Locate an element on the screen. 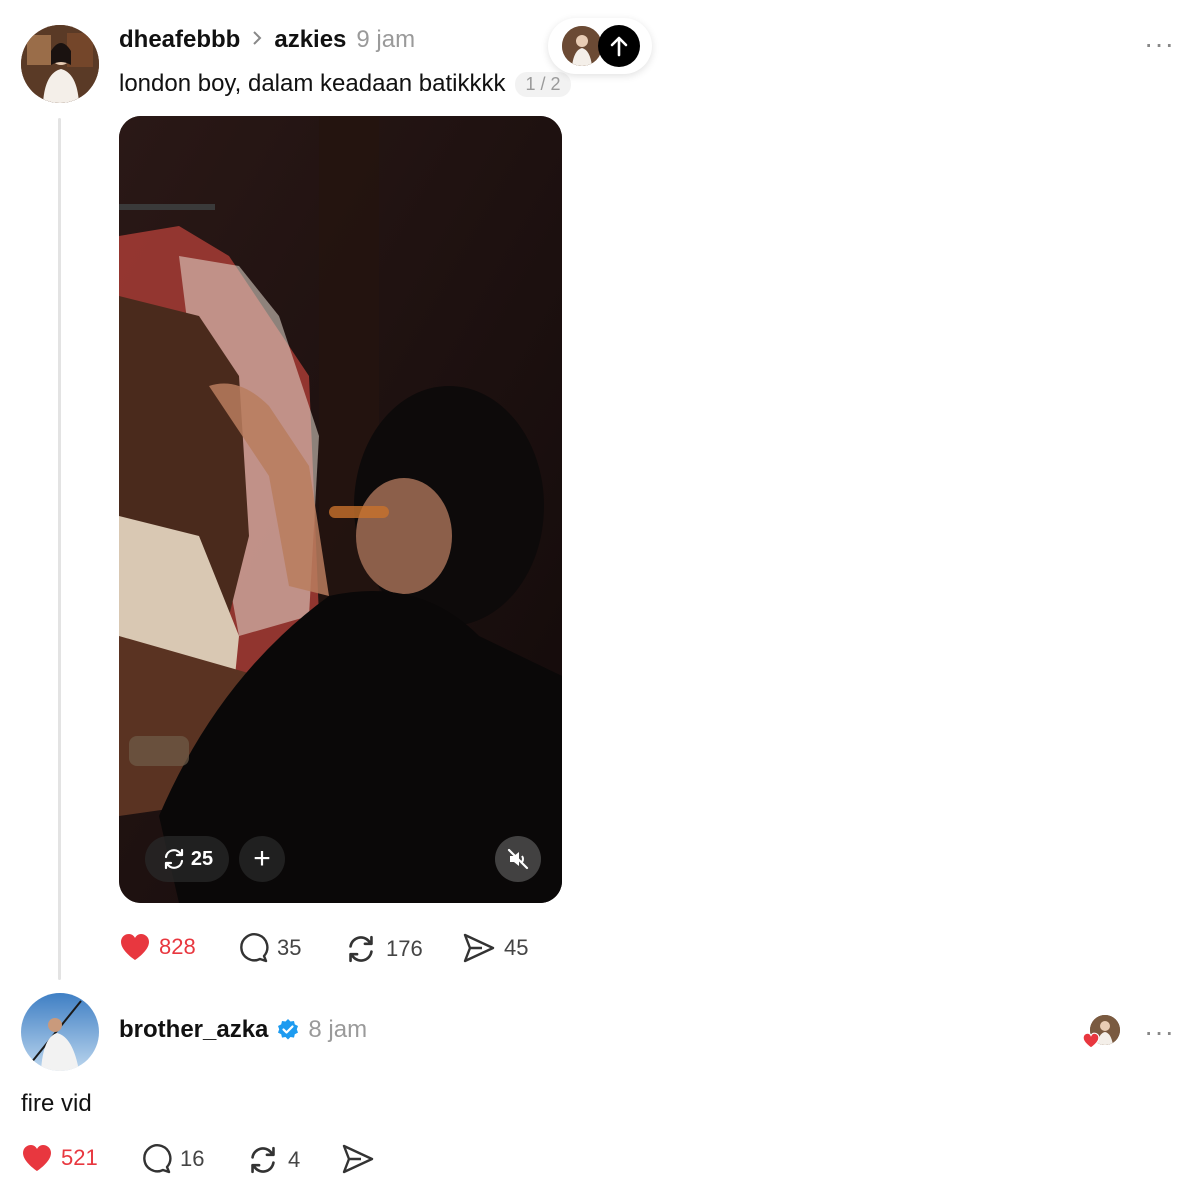 This screenshot has width=1200, height=1191. post-caption-row: london boy, dalam keadaan batikkkk 1 / 2 is located at coordinates (345, 84).